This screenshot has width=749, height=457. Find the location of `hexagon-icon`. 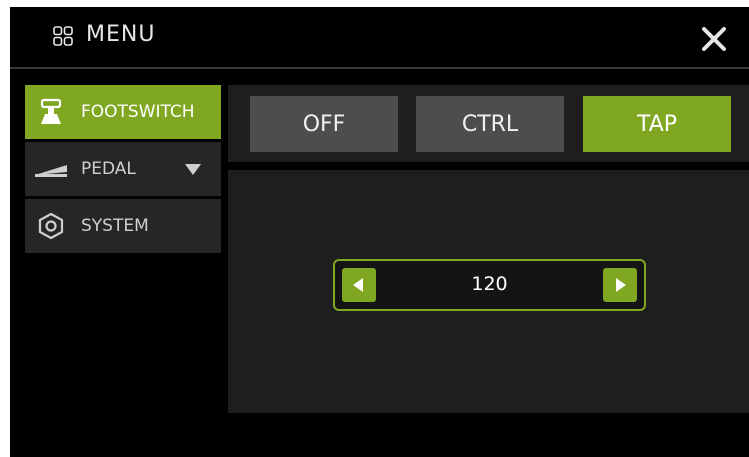

hexagon-icon is located at coordinates (51, 226).